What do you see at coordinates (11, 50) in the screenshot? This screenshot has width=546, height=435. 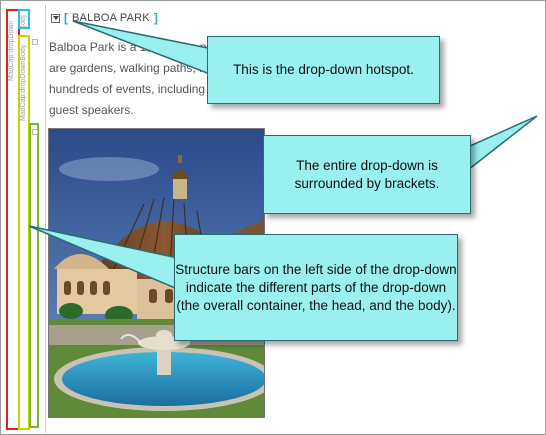 I see `structure-bar-container-label: MadCap:dropDown` at bounding box center [11, 50].